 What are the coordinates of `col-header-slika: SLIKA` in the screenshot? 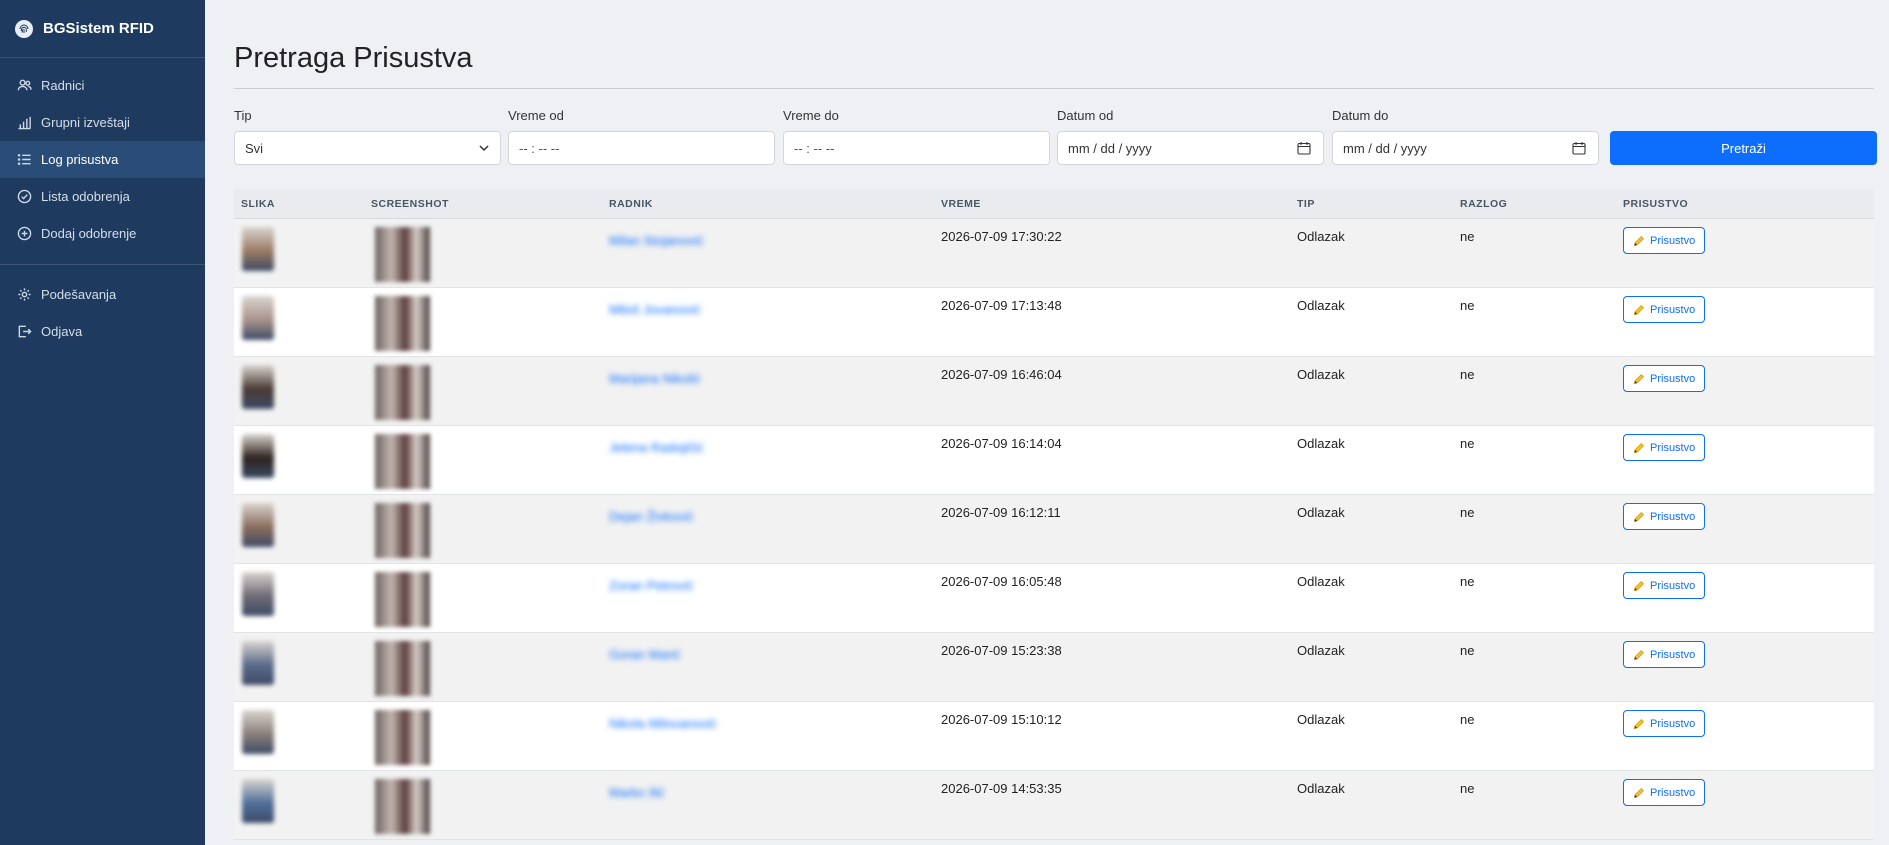 It's located at (258, 204).